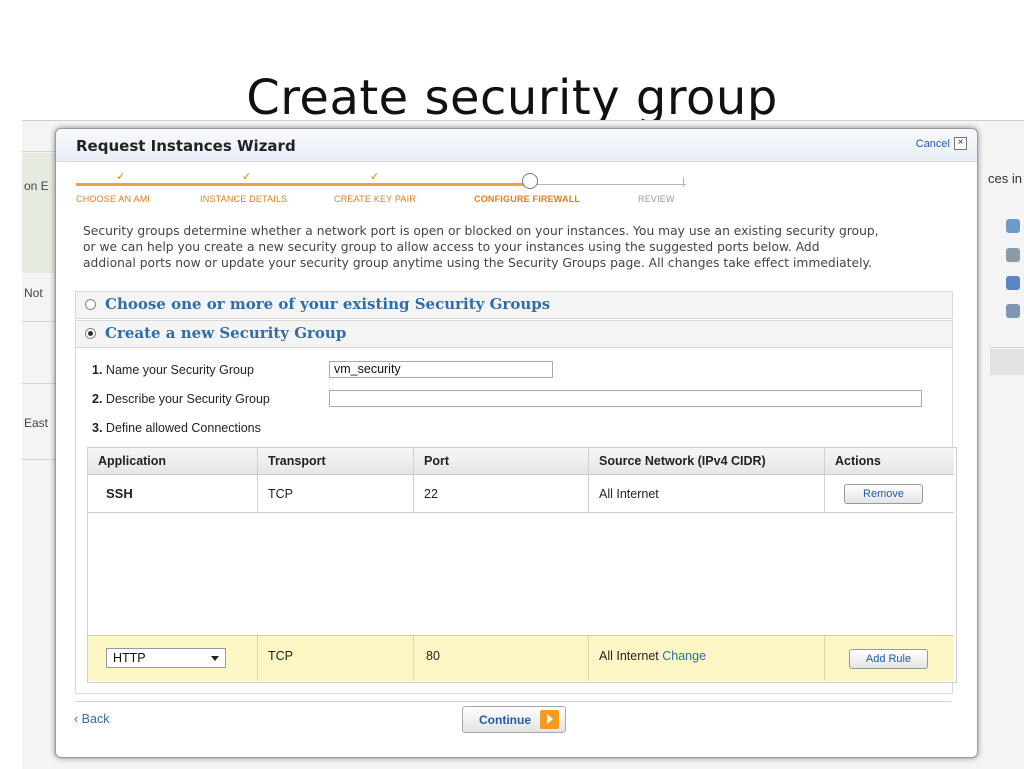 The width and height of the screenshot is (1024, 769). Describe the element at coordinates (960, 143) in the screenshot. I see `close-icon: ×` at that location.